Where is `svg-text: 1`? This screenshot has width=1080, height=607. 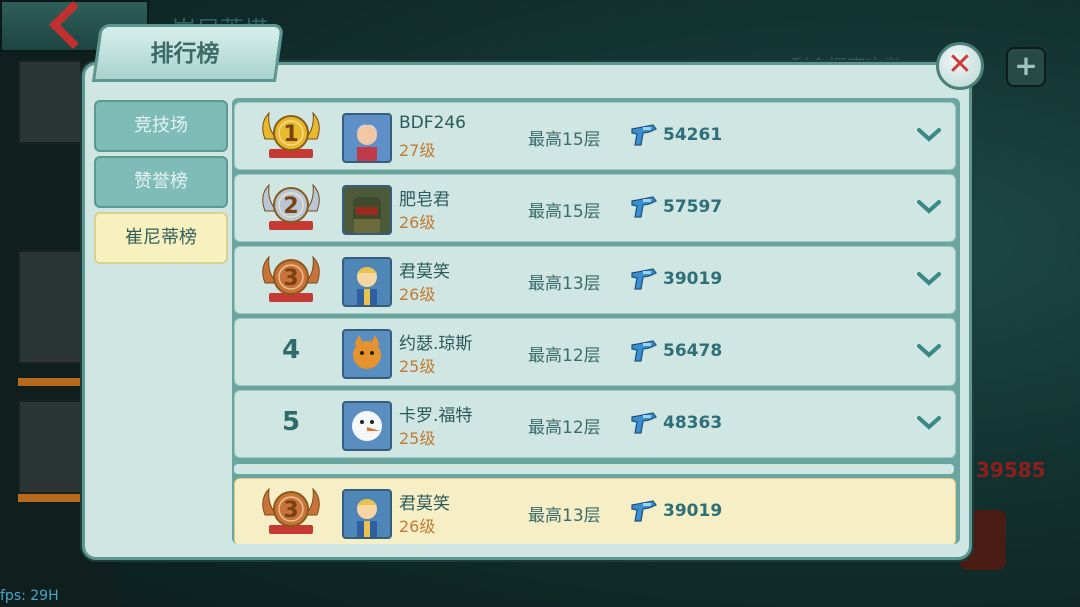 svg-text: 1 is located at coordinates (290, 134).